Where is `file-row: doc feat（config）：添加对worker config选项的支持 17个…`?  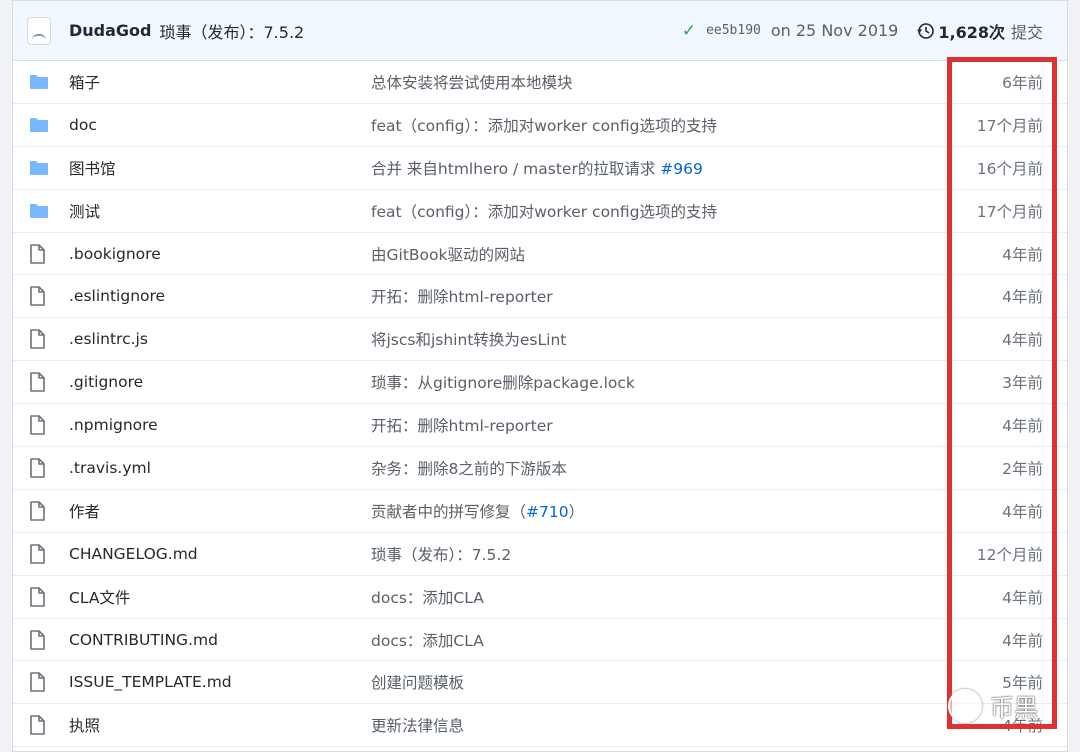 file-row: doc feat（config）：添加对worker config选项的支持 17个… is located at coordinates (540, 125).